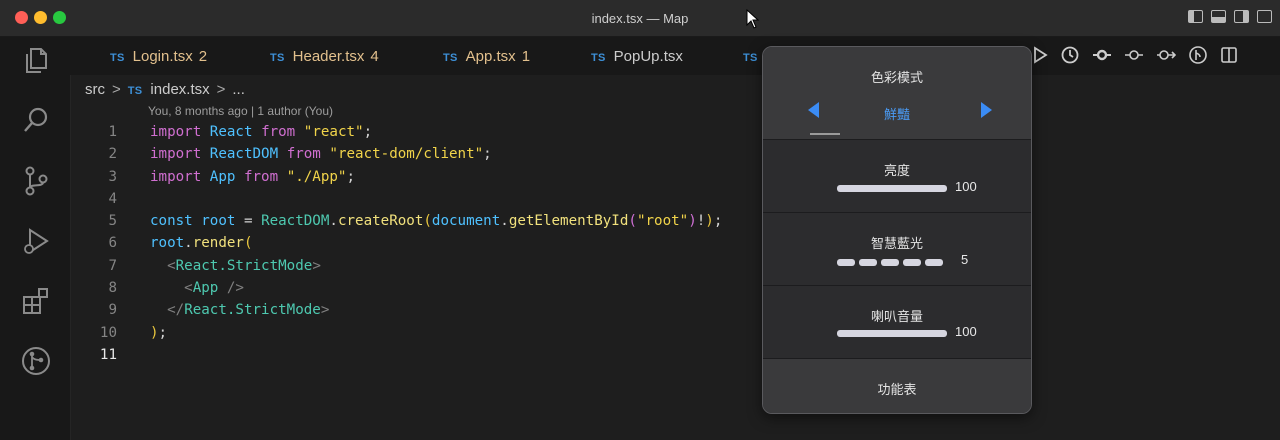 This screenshot has width=1280, height=440. I want to click on menu-label: 功能表, so click(897, 388).